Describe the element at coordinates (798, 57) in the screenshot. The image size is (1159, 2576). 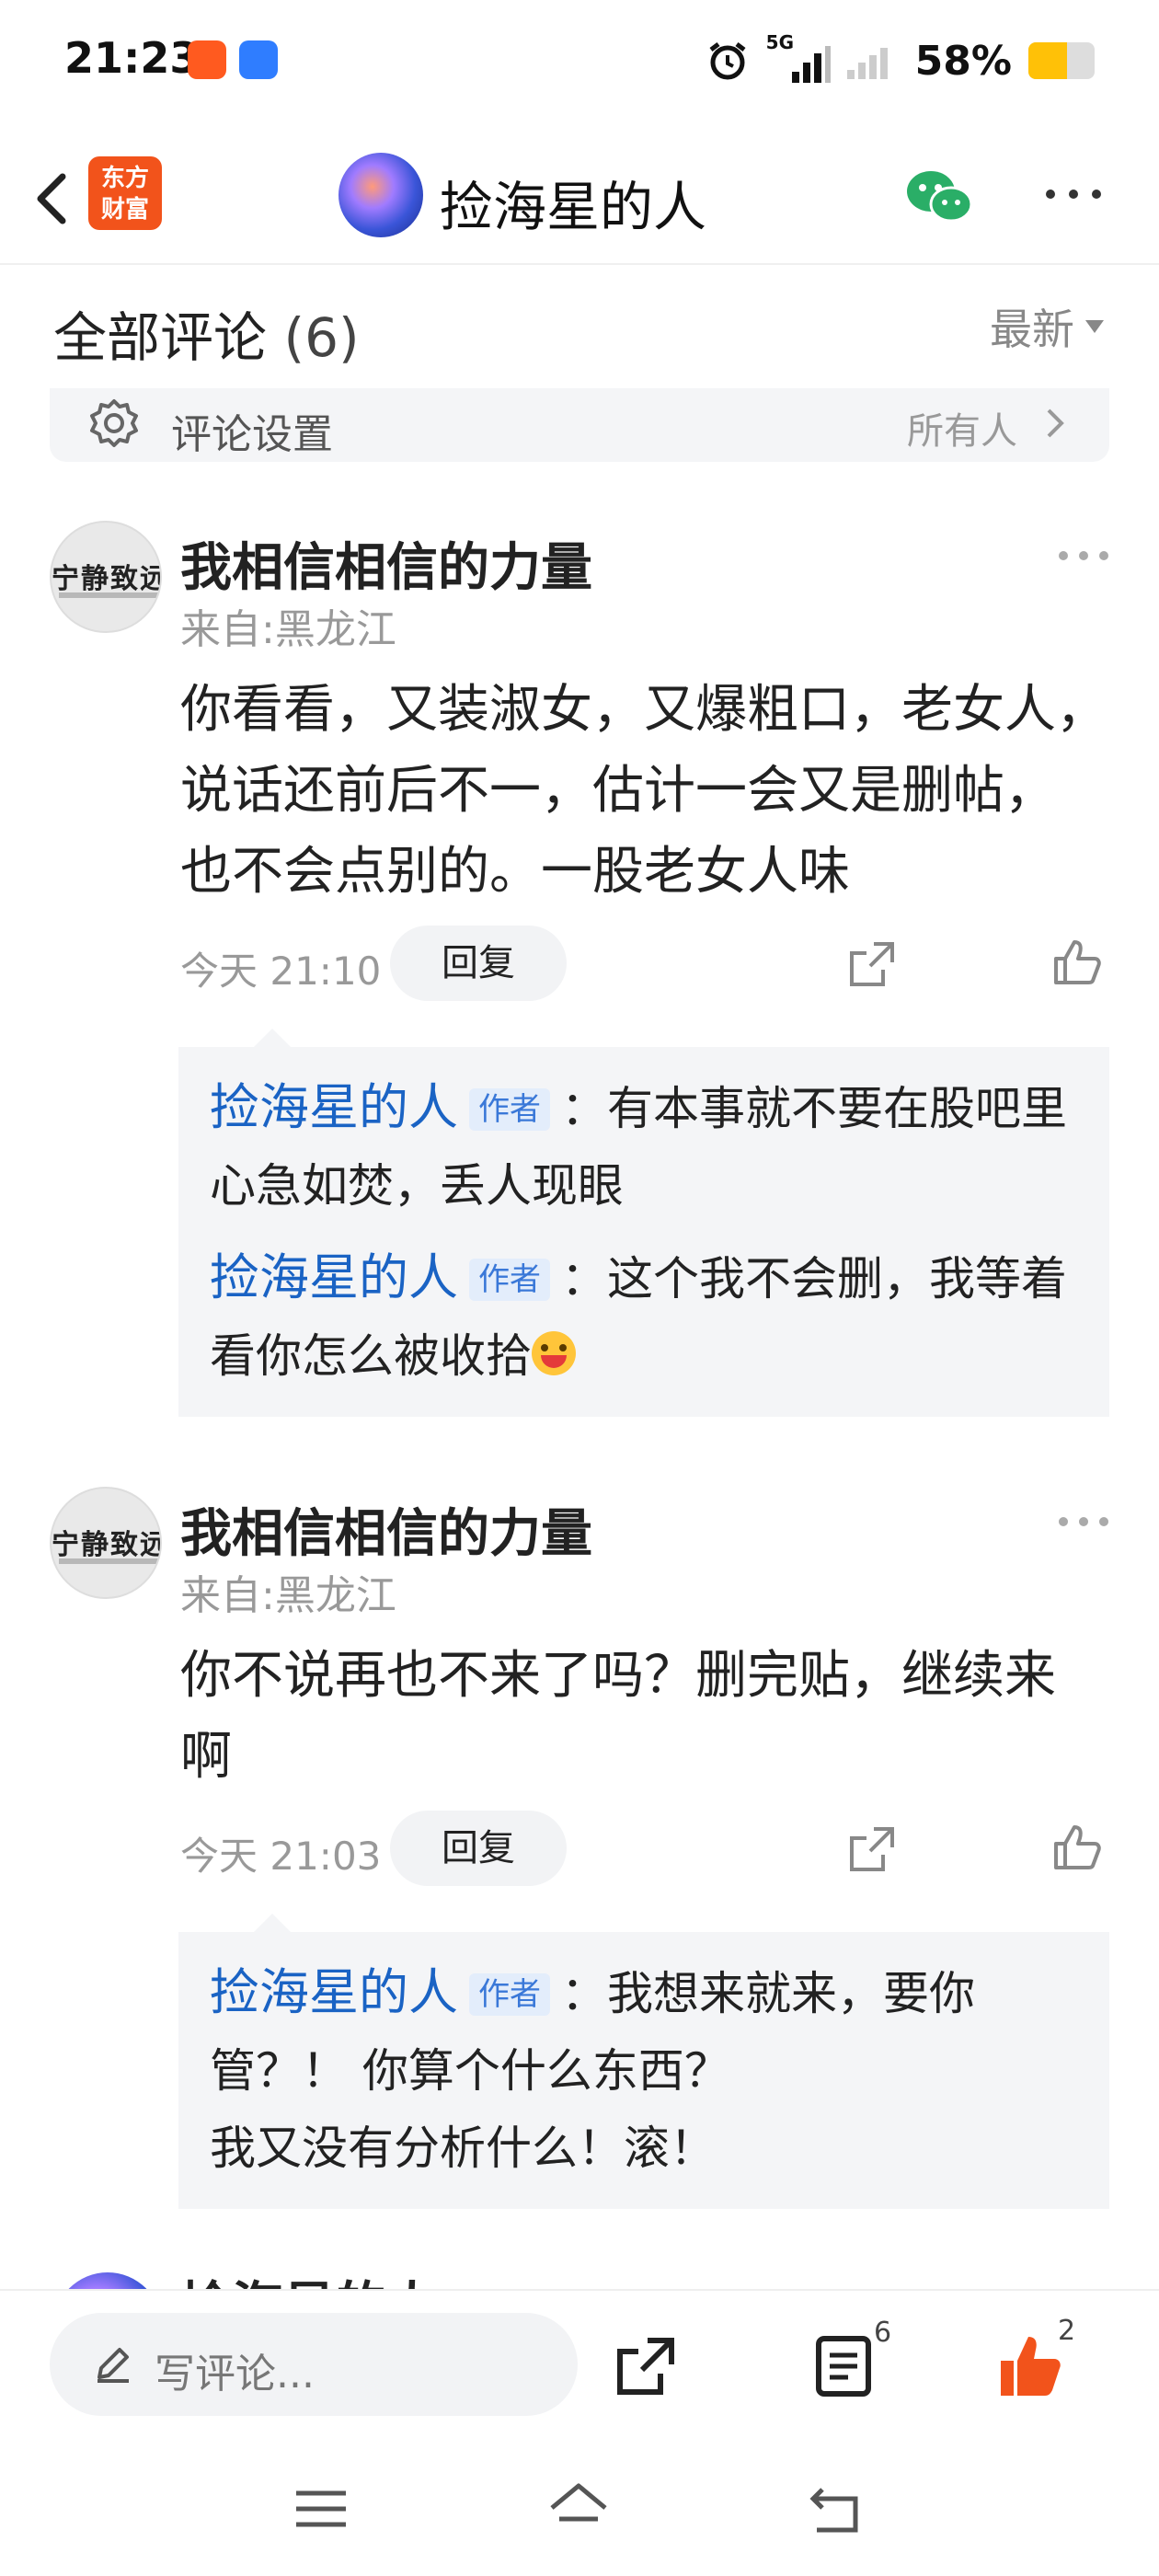
I see `signal-icon: 5G` at that location.